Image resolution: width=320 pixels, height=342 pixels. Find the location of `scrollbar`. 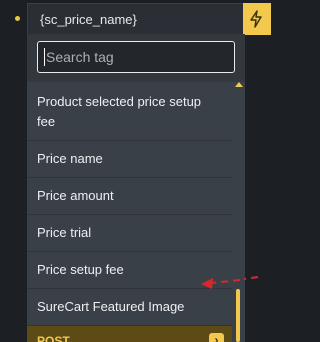

scrollbar is located at coordinates (238, 212).